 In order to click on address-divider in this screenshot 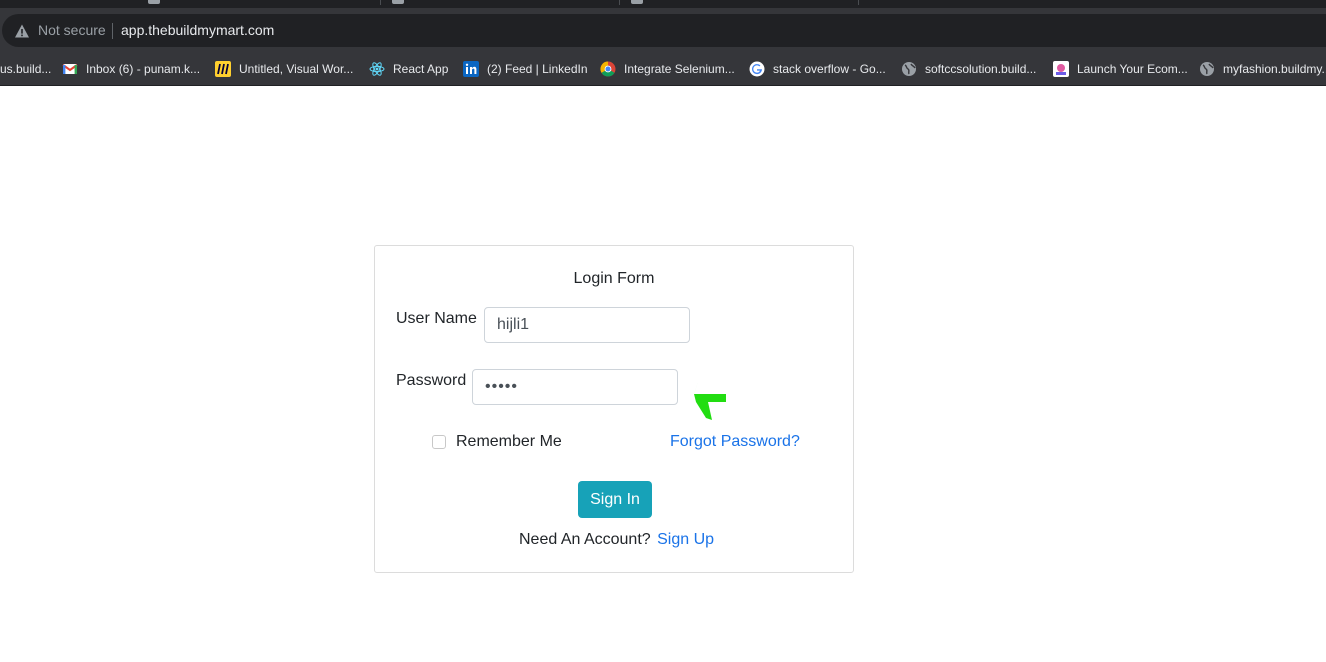, I will do `click(112, 31)`.